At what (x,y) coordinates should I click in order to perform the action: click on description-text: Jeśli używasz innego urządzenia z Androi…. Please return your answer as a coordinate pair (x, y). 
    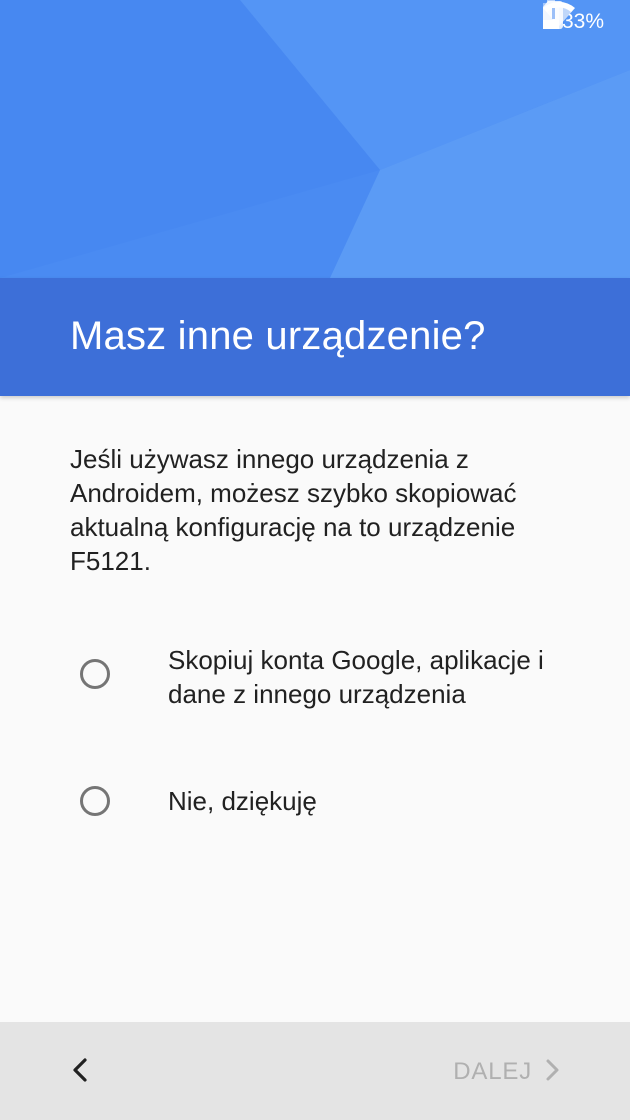
    Looking at the image, I should click on (293, 510).